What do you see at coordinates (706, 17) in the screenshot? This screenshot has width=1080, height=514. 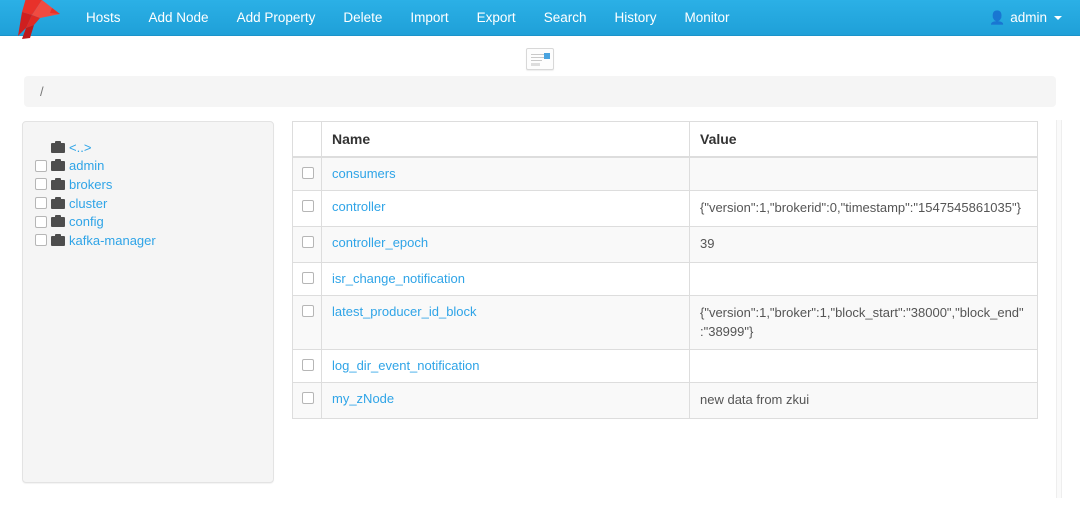 I see `nav-item-monitor: Monitor` at bounding box center [706, 17].